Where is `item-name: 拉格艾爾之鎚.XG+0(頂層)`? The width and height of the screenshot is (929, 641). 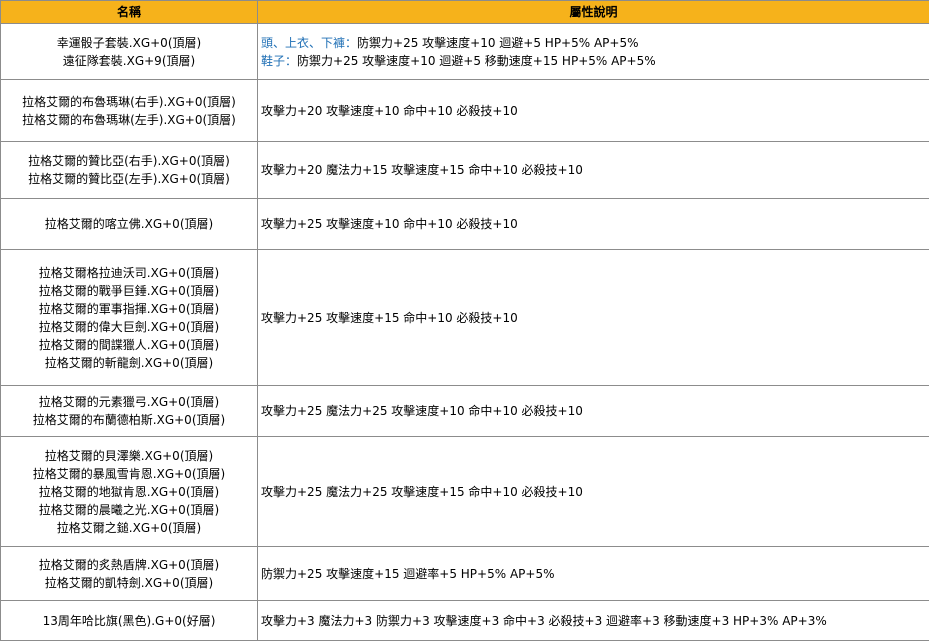
item-name: 拉格艾爾之鎚.XG+0(頂層) is located at coordinates (129, 528).